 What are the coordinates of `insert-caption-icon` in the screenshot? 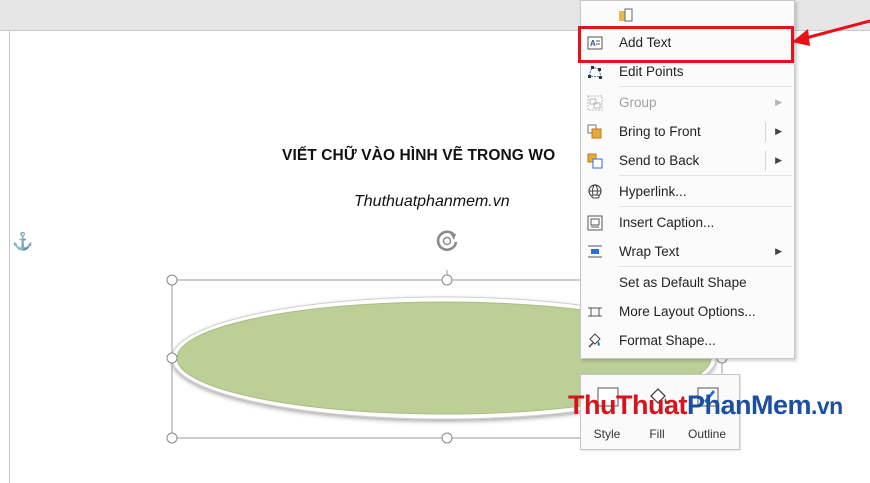 It's located at (595, 223).